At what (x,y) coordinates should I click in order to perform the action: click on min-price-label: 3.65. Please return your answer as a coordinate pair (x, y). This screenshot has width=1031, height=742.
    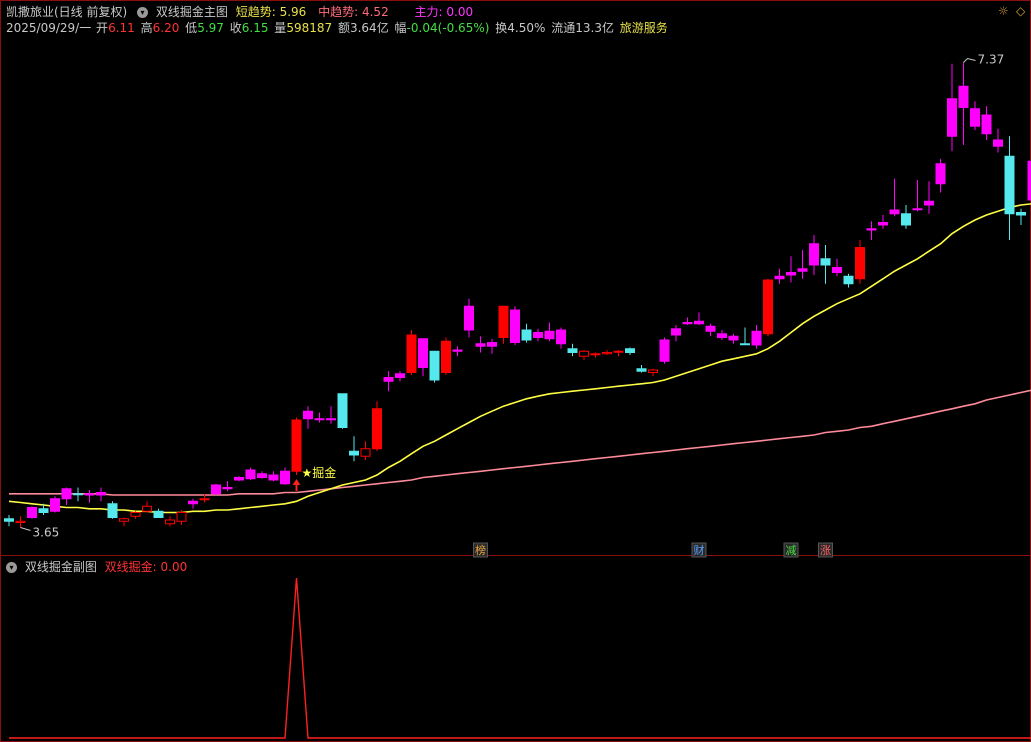
    Looking at the image, I should click on (46, 533).